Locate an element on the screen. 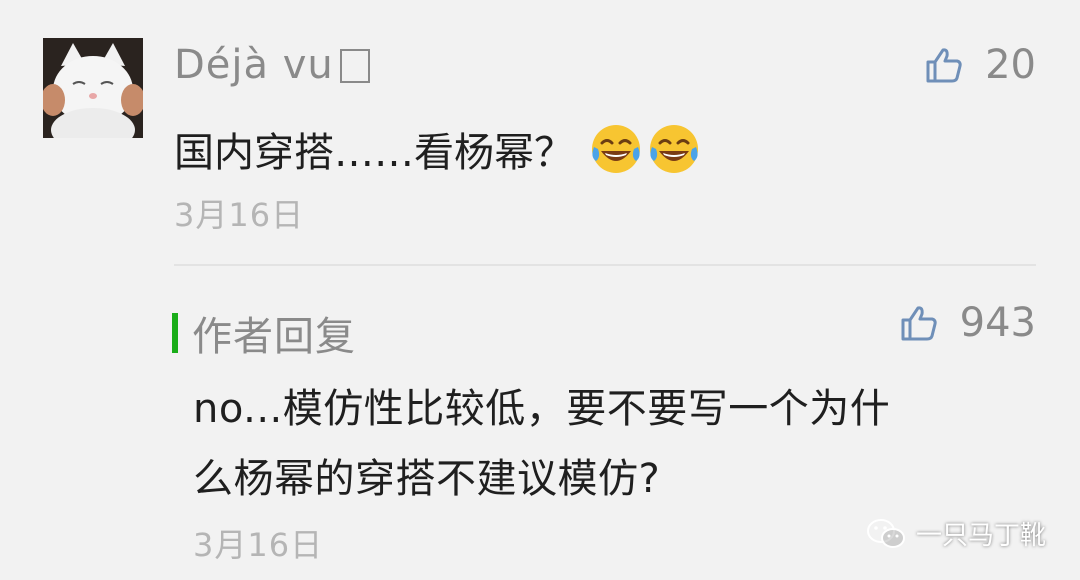 The height and width of the screenshot is (580, 1080). cat-avatar-image is located at coordinates (93, 88).